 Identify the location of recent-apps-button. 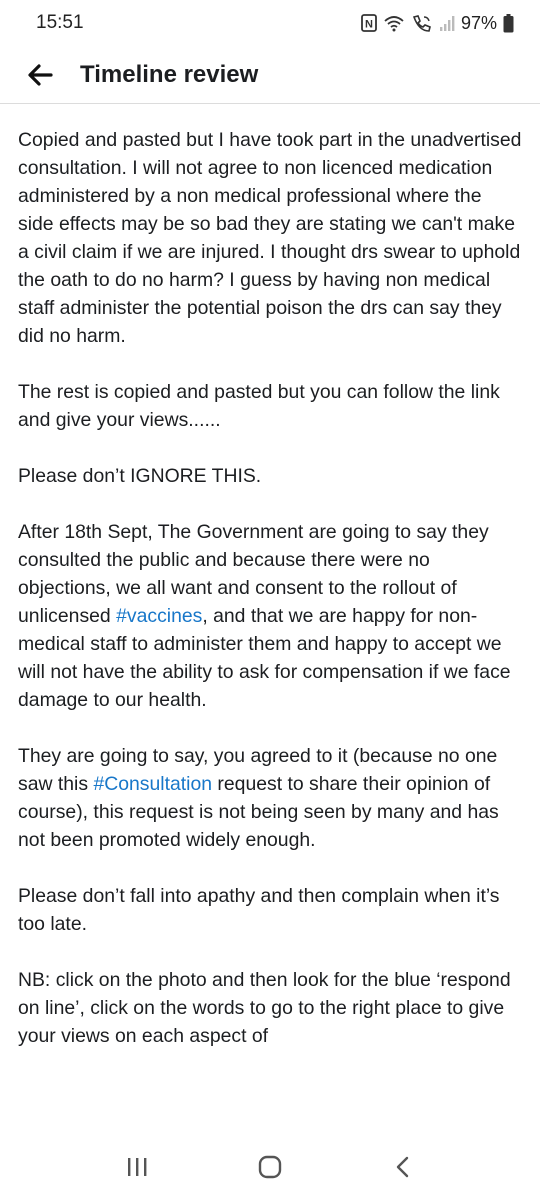
(137, 1167).